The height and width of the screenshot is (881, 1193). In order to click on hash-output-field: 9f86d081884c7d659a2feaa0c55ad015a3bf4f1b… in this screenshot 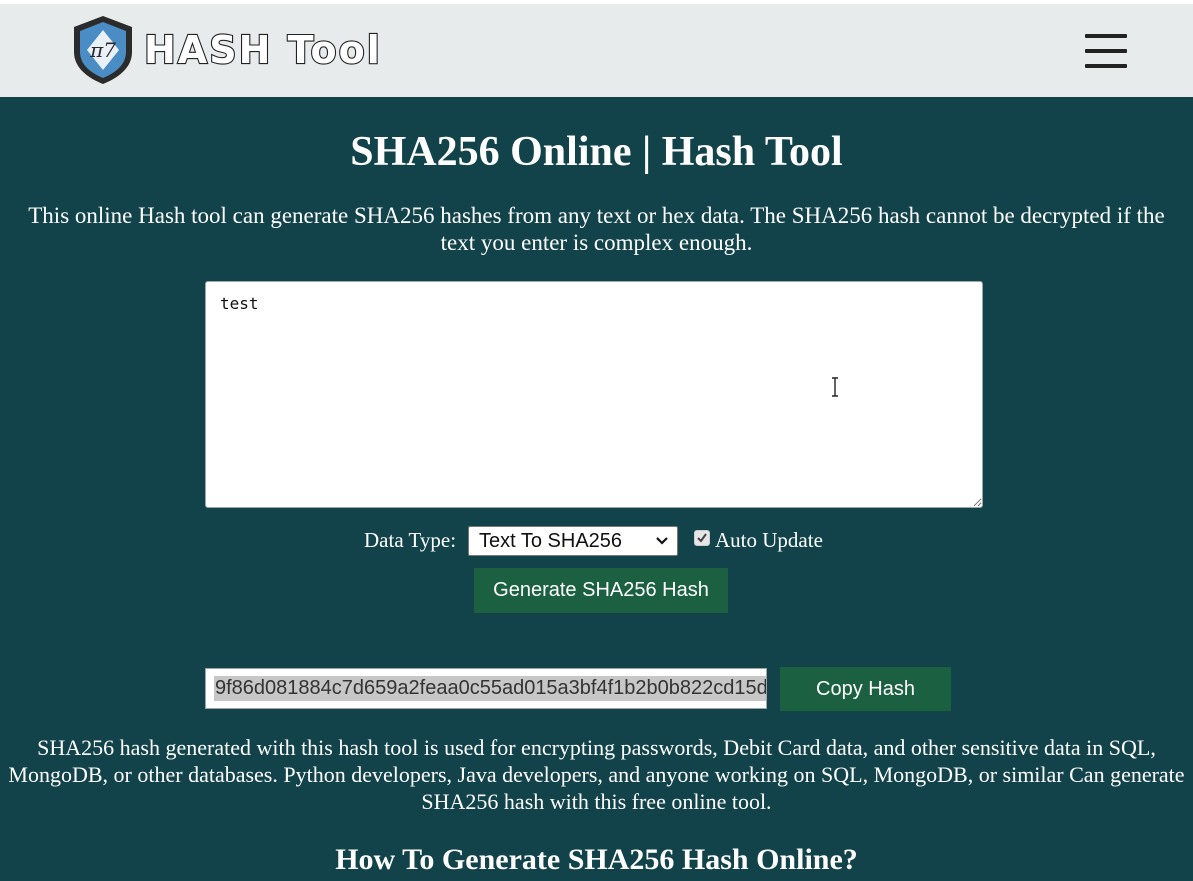, I will do `click(486, 688)`.